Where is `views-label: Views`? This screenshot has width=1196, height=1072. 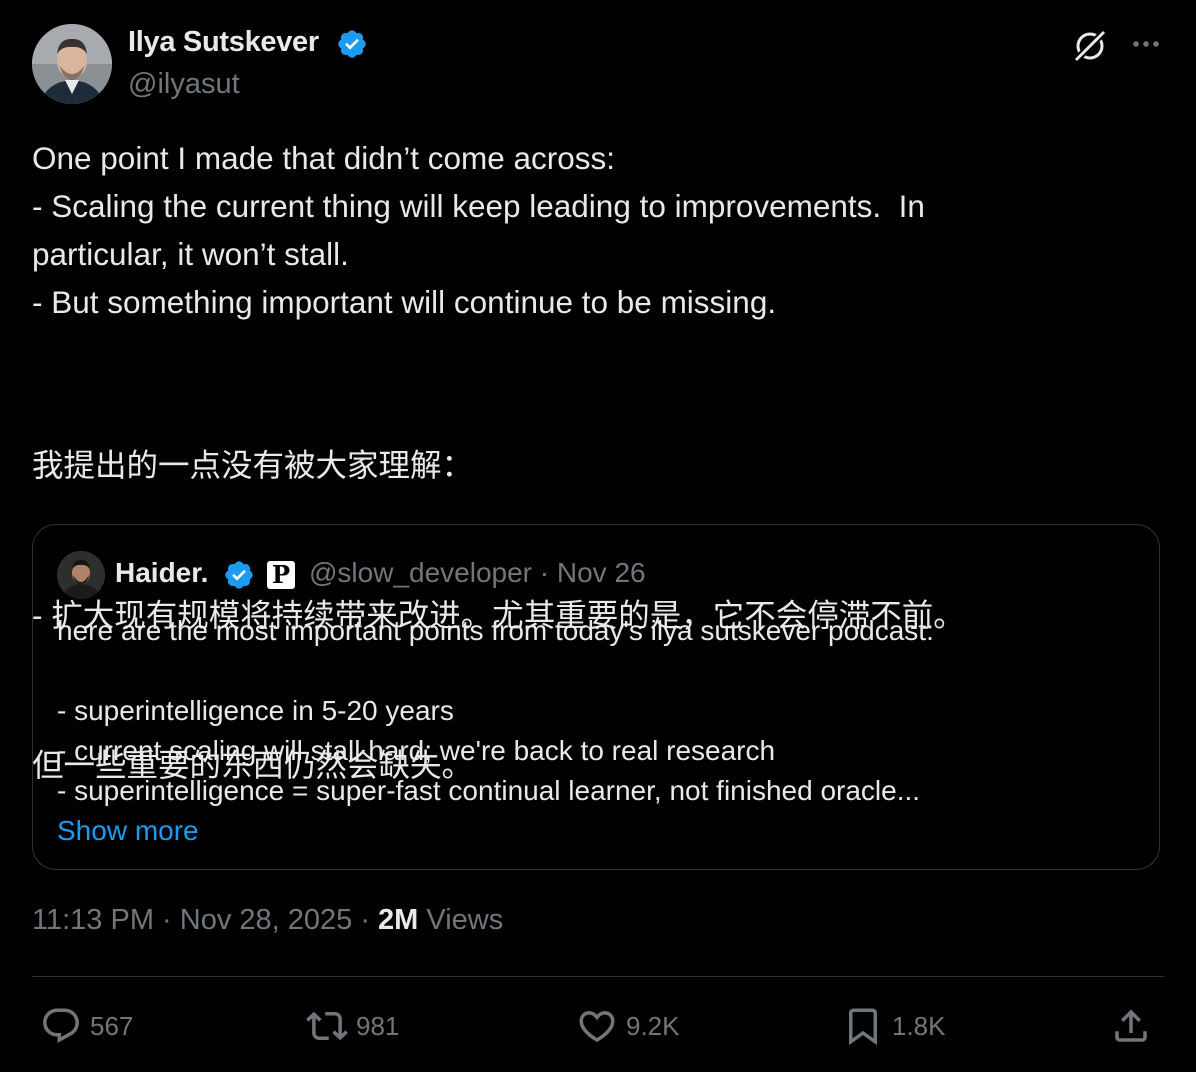
views-label: Views is located at coordinates (461, 920).